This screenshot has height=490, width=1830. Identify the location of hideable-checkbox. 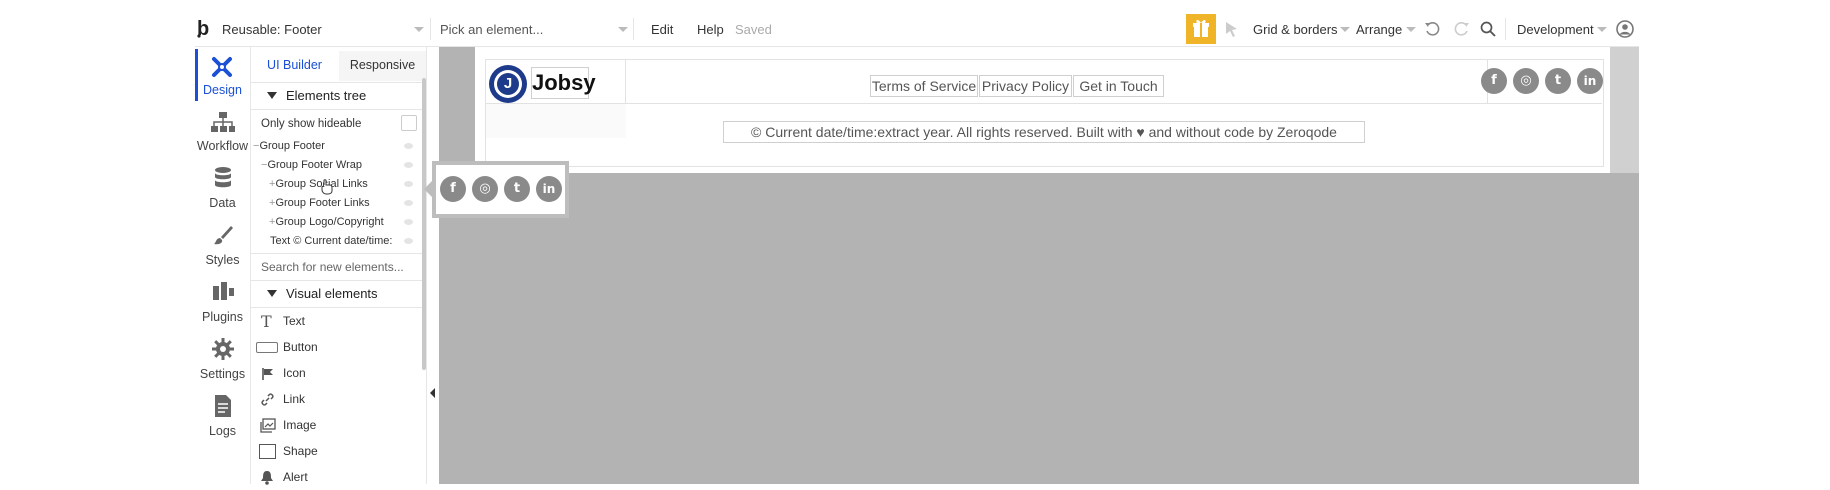
(409, 123).